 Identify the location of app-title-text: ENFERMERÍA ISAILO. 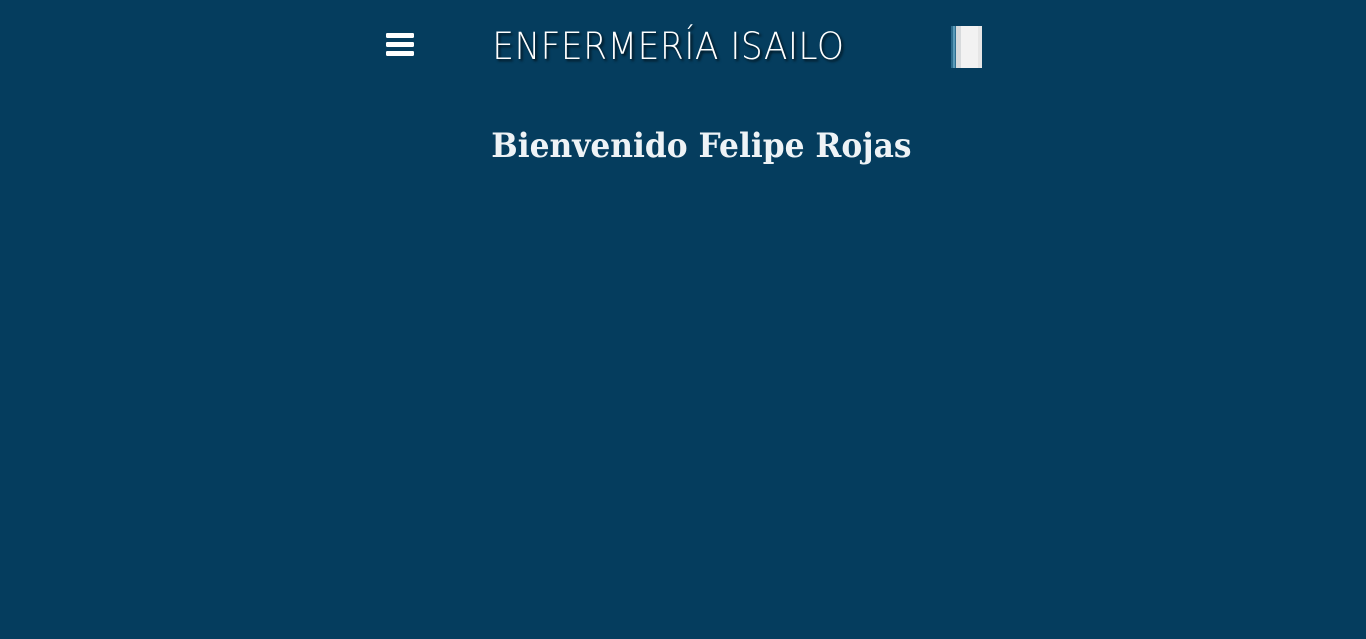
(668, 46).